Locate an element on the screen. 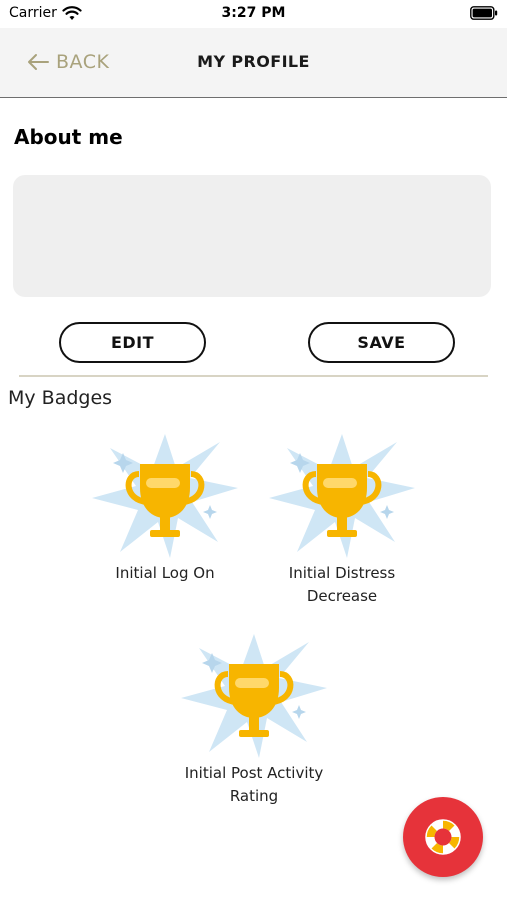 The image size is (507, 900). about-heading: About me is located at coordinates (68, 137).